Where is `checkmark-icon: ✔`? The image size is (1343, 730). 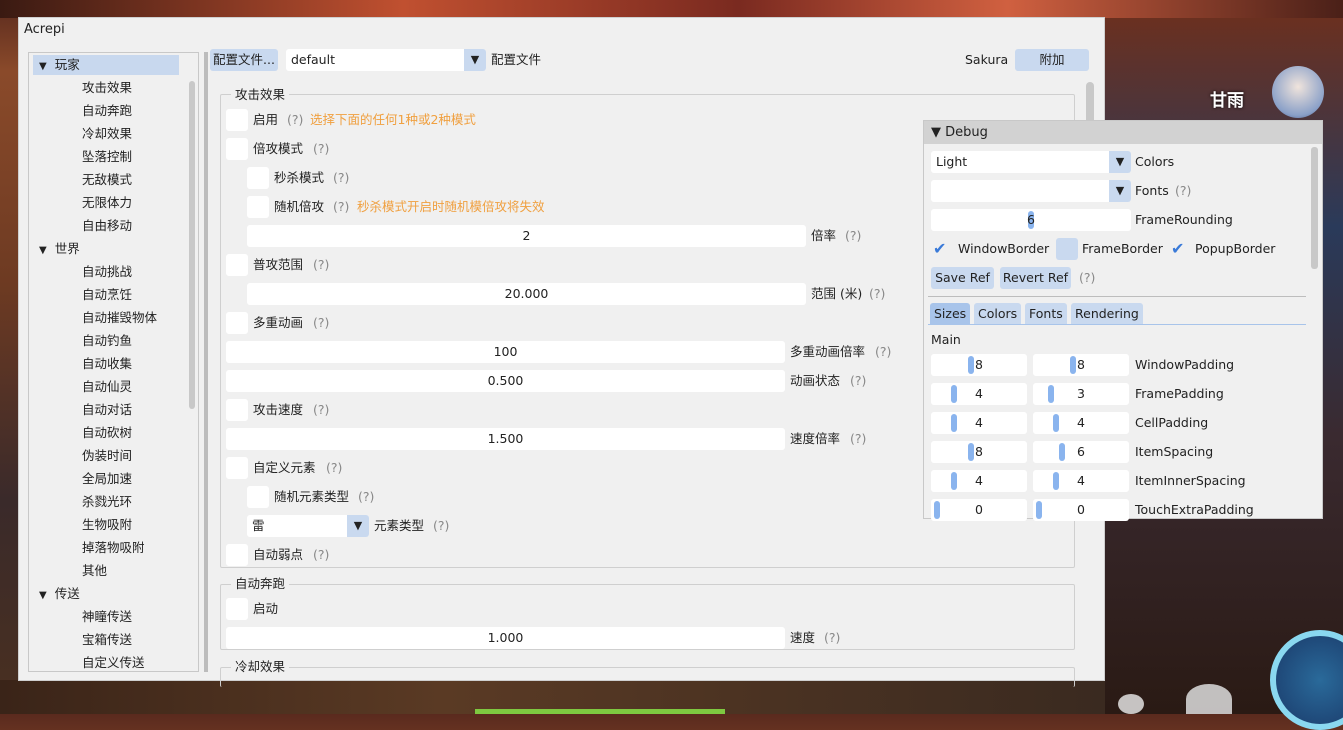
checkmark-icon: ✔ is located at coordinates (939, 249).